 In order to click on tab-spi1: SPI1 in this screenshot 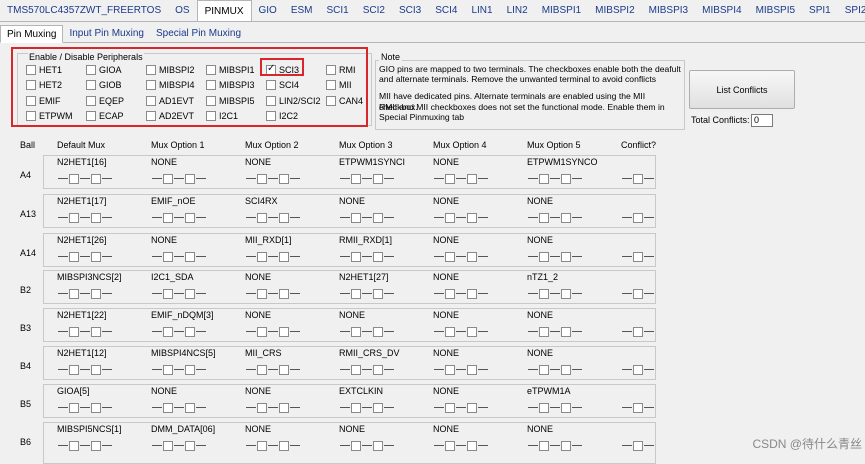, I will do `click(820, 11)`.